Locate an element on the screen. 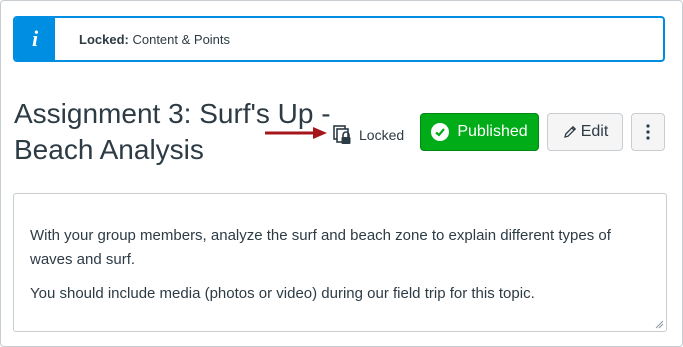 The width and height of the screenshot is (683, 347). banner-label-text: Content & Points is located at coordinates (181, 39).